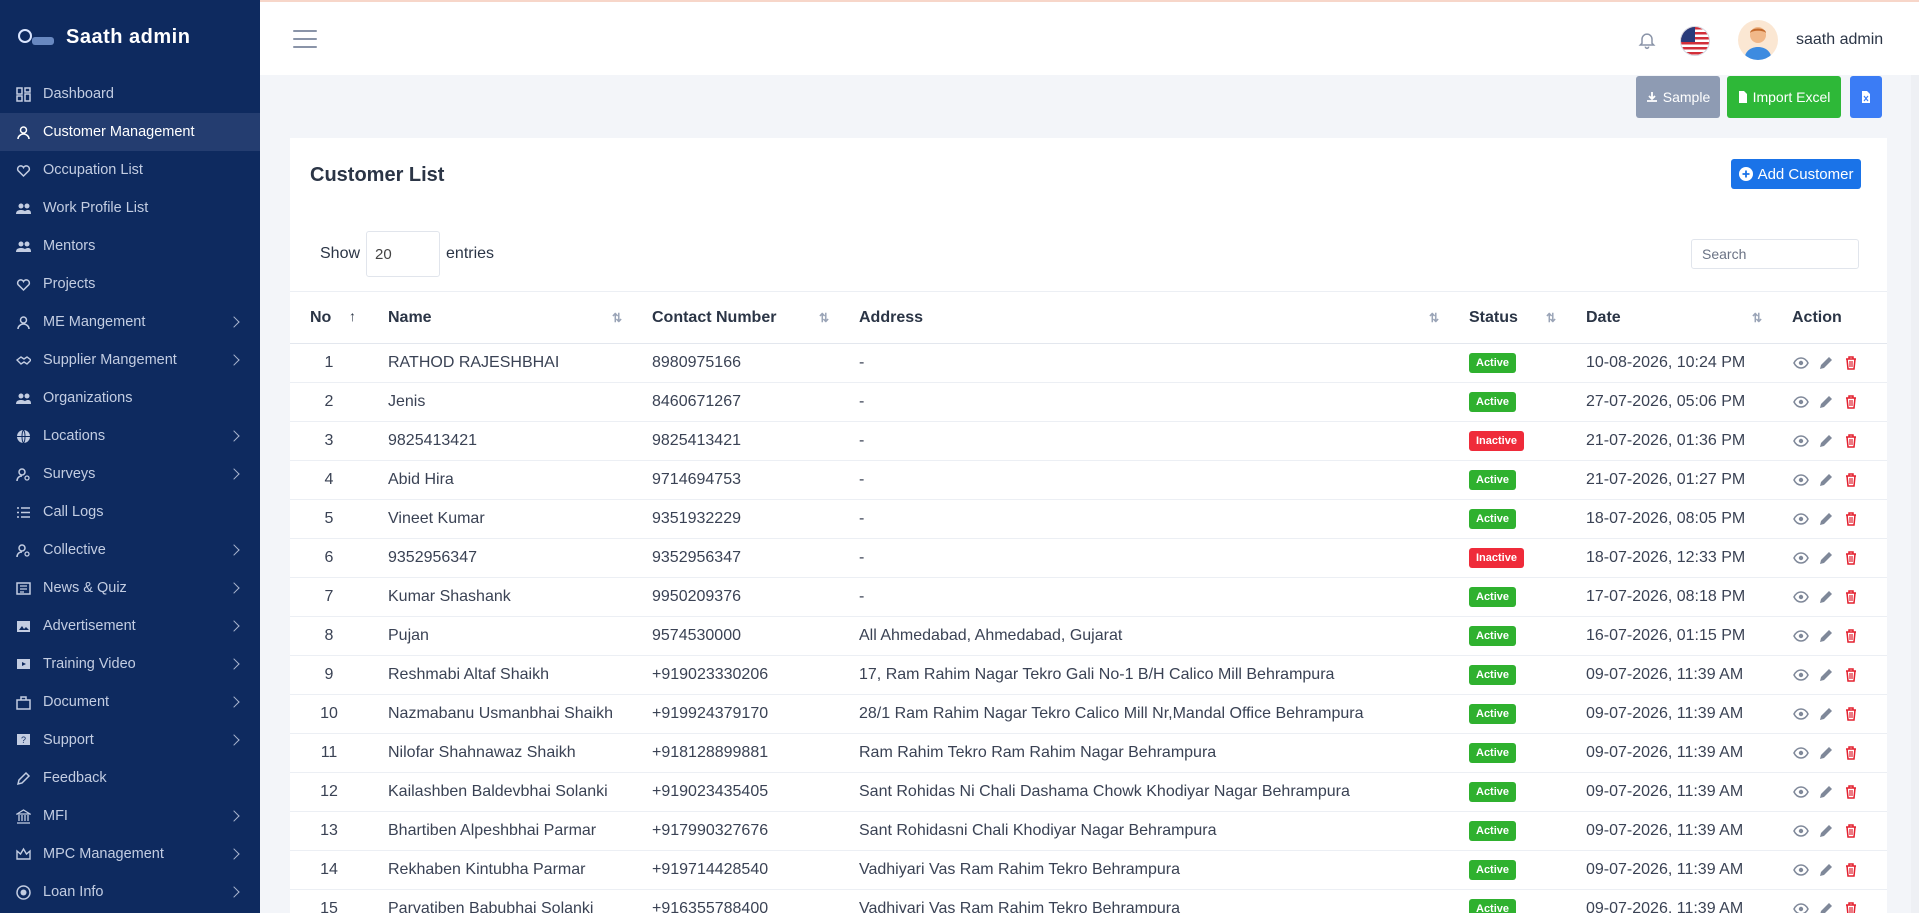 This screenshot has width=1919, height=913. I want to click on sort-asc-icon: ↑, so click(352, 316).